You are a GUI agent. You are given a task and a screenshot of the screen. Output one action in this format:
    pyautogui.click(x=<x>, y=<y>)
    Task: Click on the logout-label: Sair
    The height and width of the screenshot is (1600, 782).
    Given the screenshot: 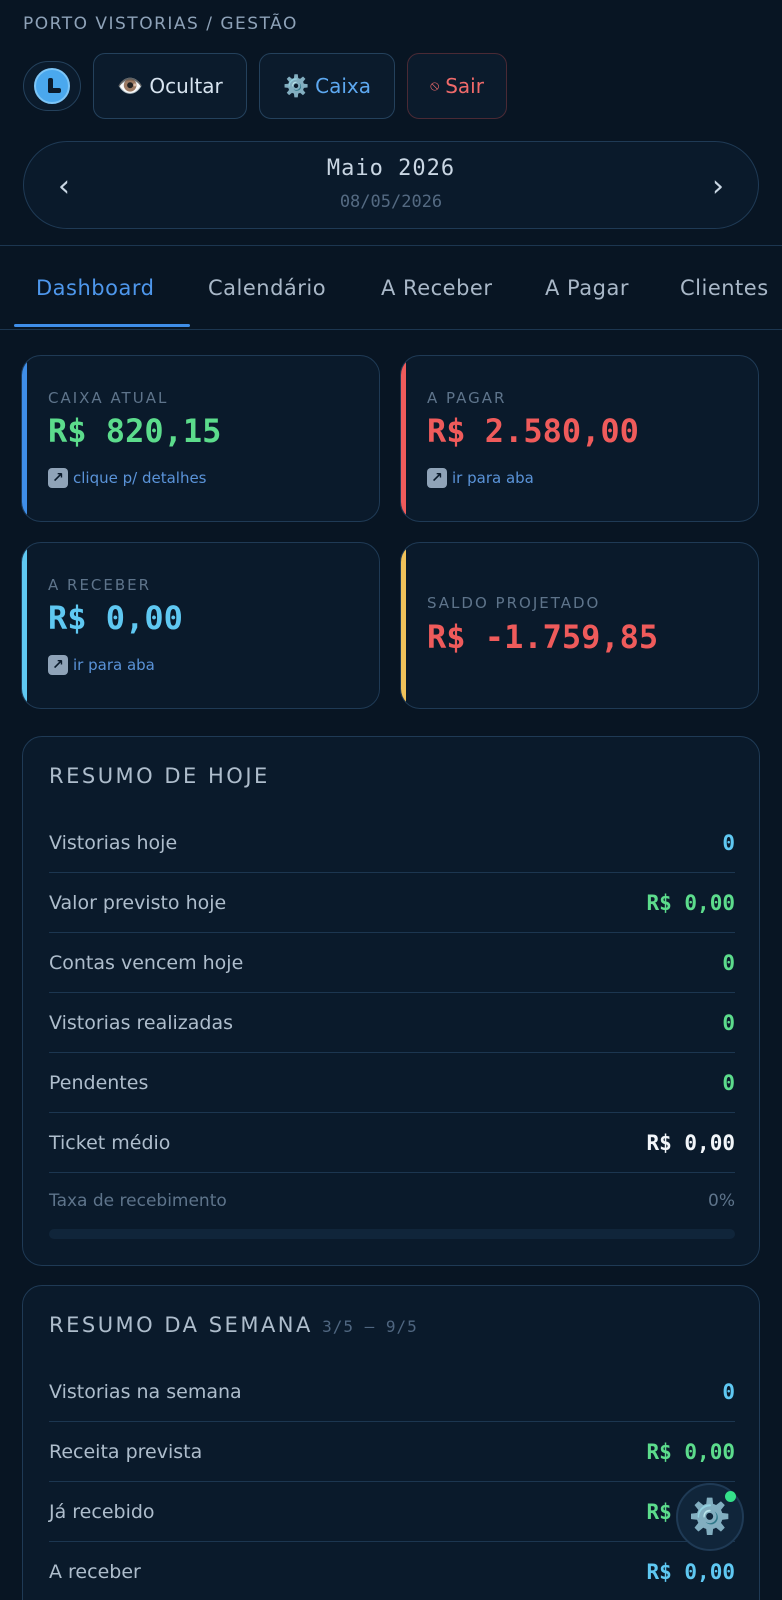 What is the action you would take?
    pyautogui.click(x=464, y=86)
    